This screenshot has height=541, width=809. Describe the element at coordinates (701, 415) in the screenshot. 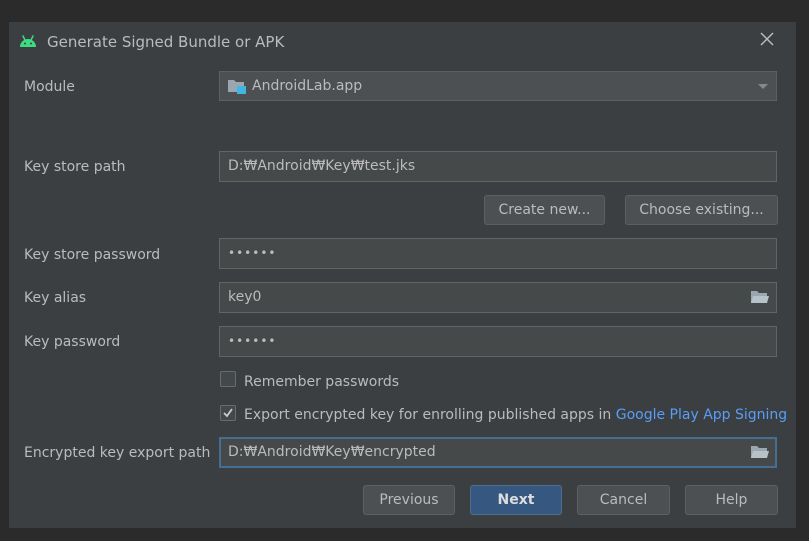

I see `google-play-app-signing-link: Google Play App Signing` at that location.